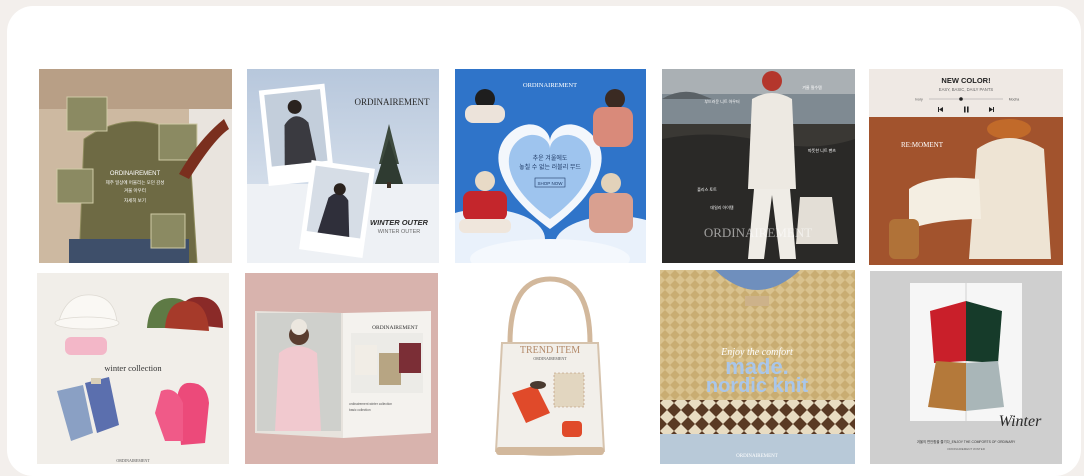 This screenshot has height=476, width=1084. What do you see at coordinates (1020, 421) in the screenshot?
I see `t10-script: Winter` at bounding box center [1020, 421].